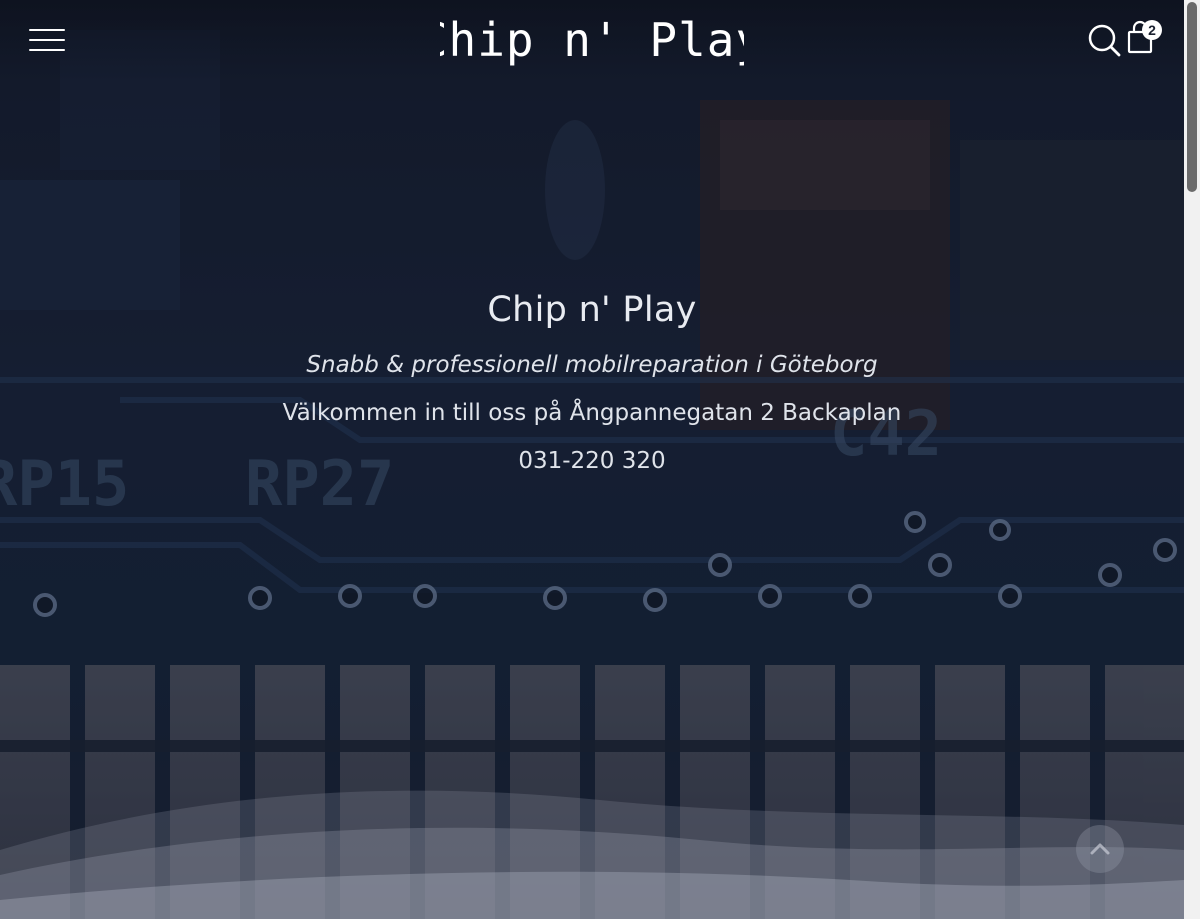 Image resolution: width=1200 pixels, height=919 pixels. I want to click on search-button, so click(1104, 40).